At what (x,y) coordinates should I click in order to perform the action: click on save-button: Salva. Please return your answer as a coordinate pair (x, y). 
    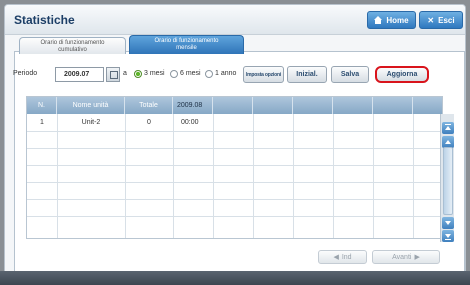
    Looking at the image, I should click on (350, 74).